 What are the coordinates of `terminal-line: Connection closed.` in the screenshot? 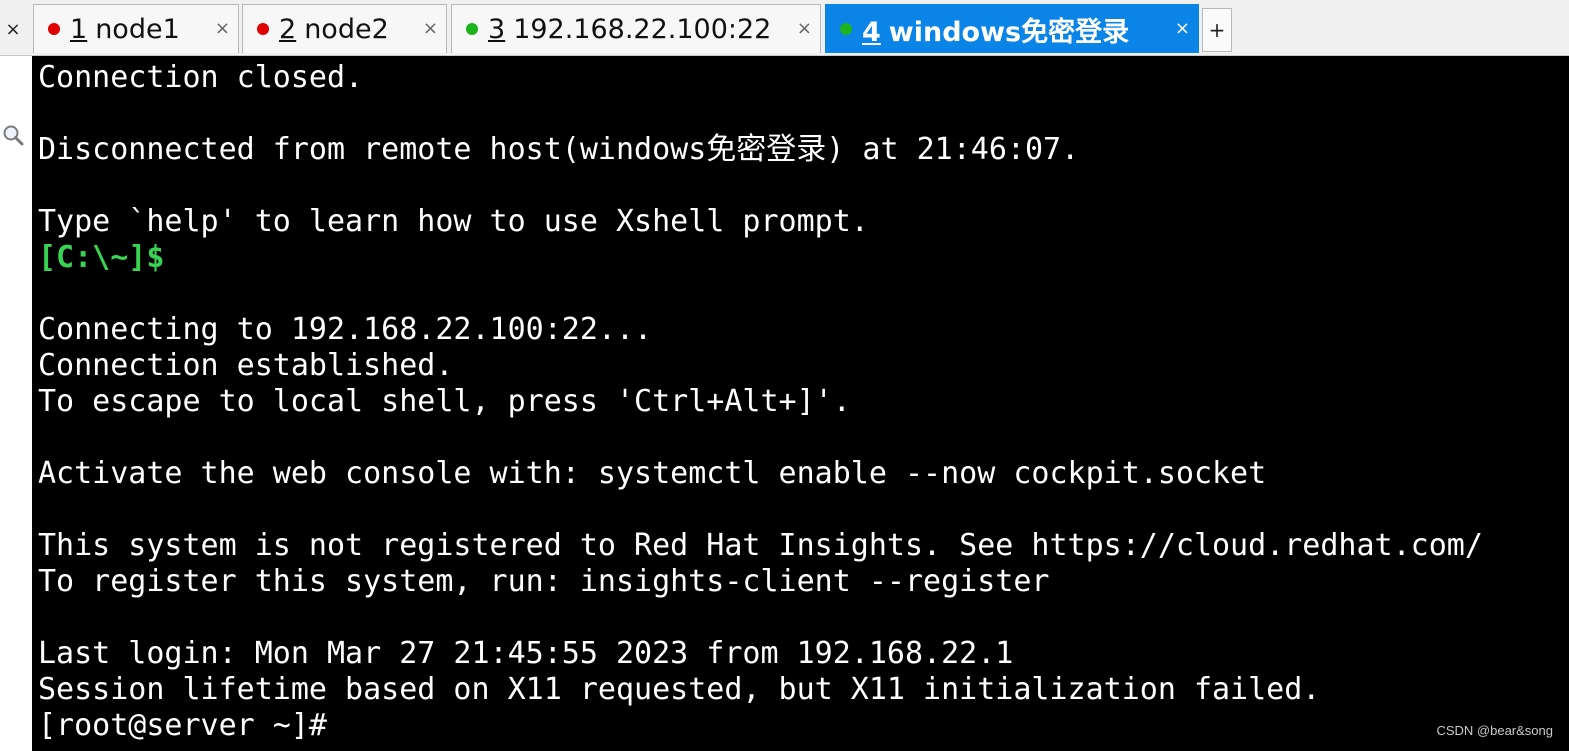 It's located at (201, 77).